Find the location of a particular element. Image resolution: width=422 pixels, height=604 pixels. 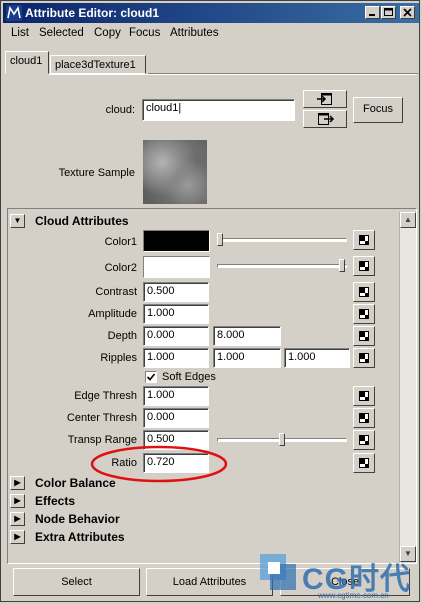

menu-attributes: Attributes is located at coordinates (194, 33).